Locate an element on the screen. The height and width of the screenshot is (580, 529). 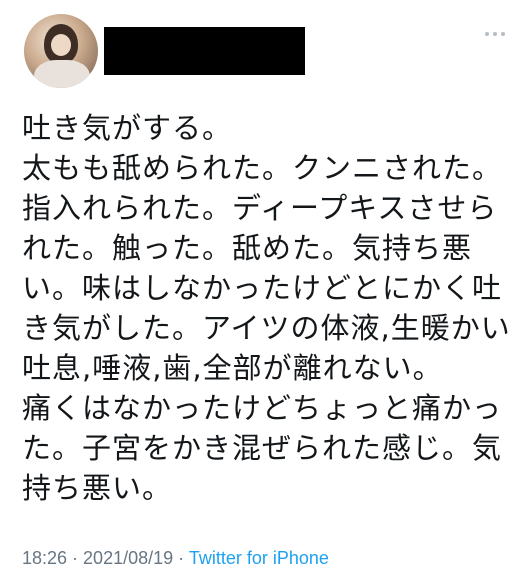
avatar-body is located at coordinates (62, 74).